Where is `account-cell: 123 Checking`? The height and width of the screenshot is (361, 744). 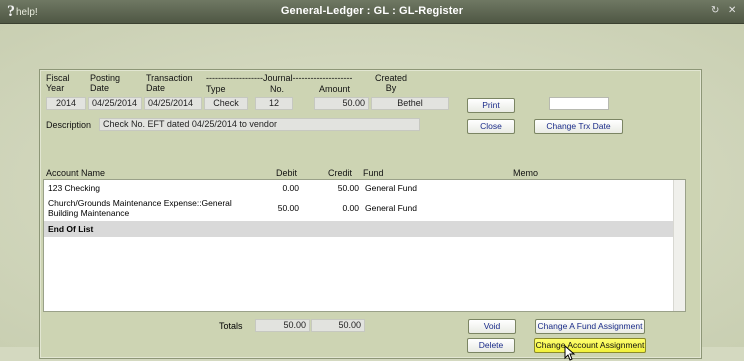 account-cell: 123 Checking is located at coordinates (74, 188).